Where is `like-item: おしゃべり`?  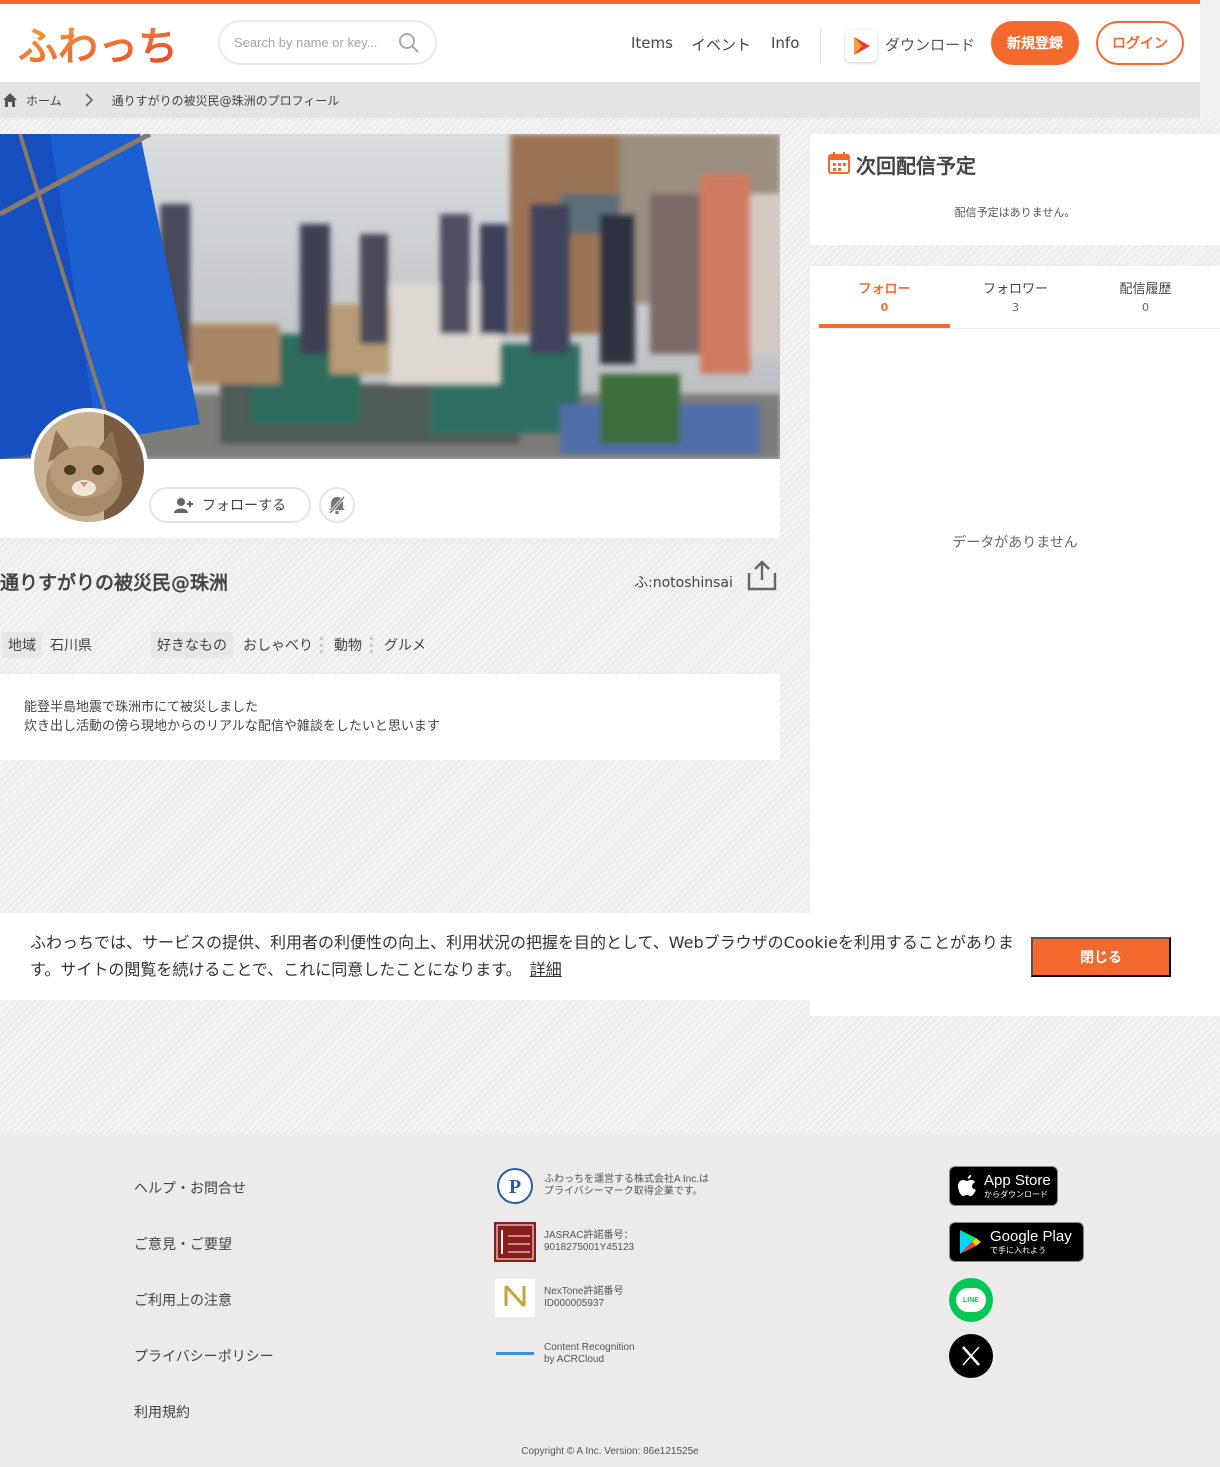
like-item: おしゃべり is located at coordinates (278, 646).